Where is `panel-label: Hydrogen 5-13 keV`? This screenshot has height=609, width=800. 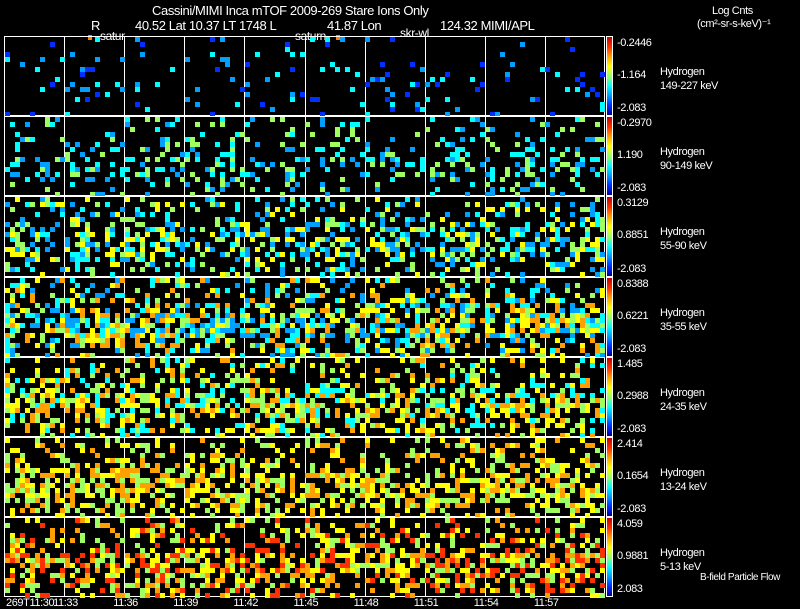 panel-label: Hydrogen 5-13 keV is located at coordinates (682, 560).